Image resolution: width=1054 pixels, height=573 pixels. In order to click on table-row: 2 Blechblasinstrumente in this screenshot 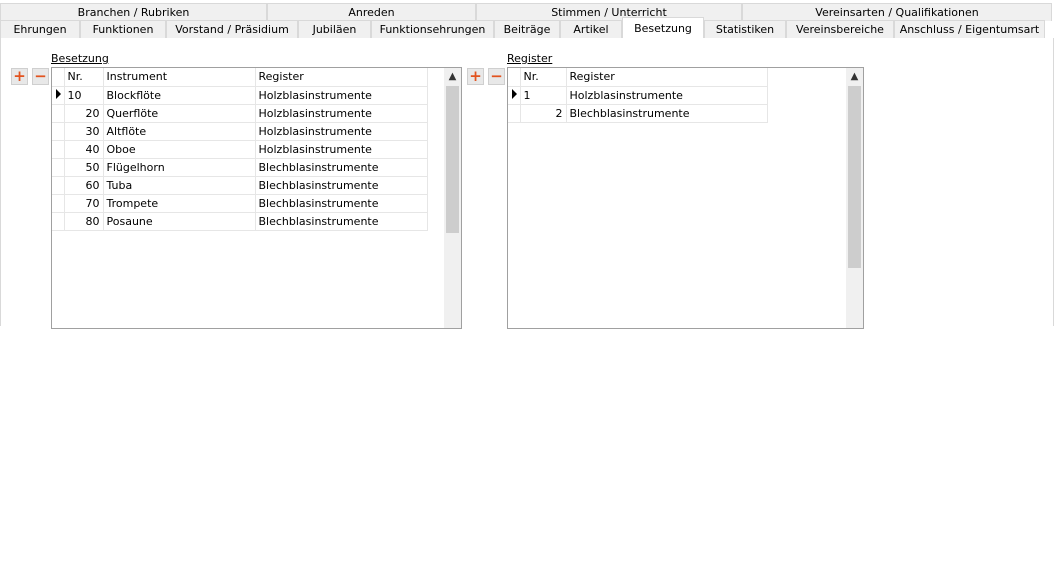, I will do `click(638, 113)`.